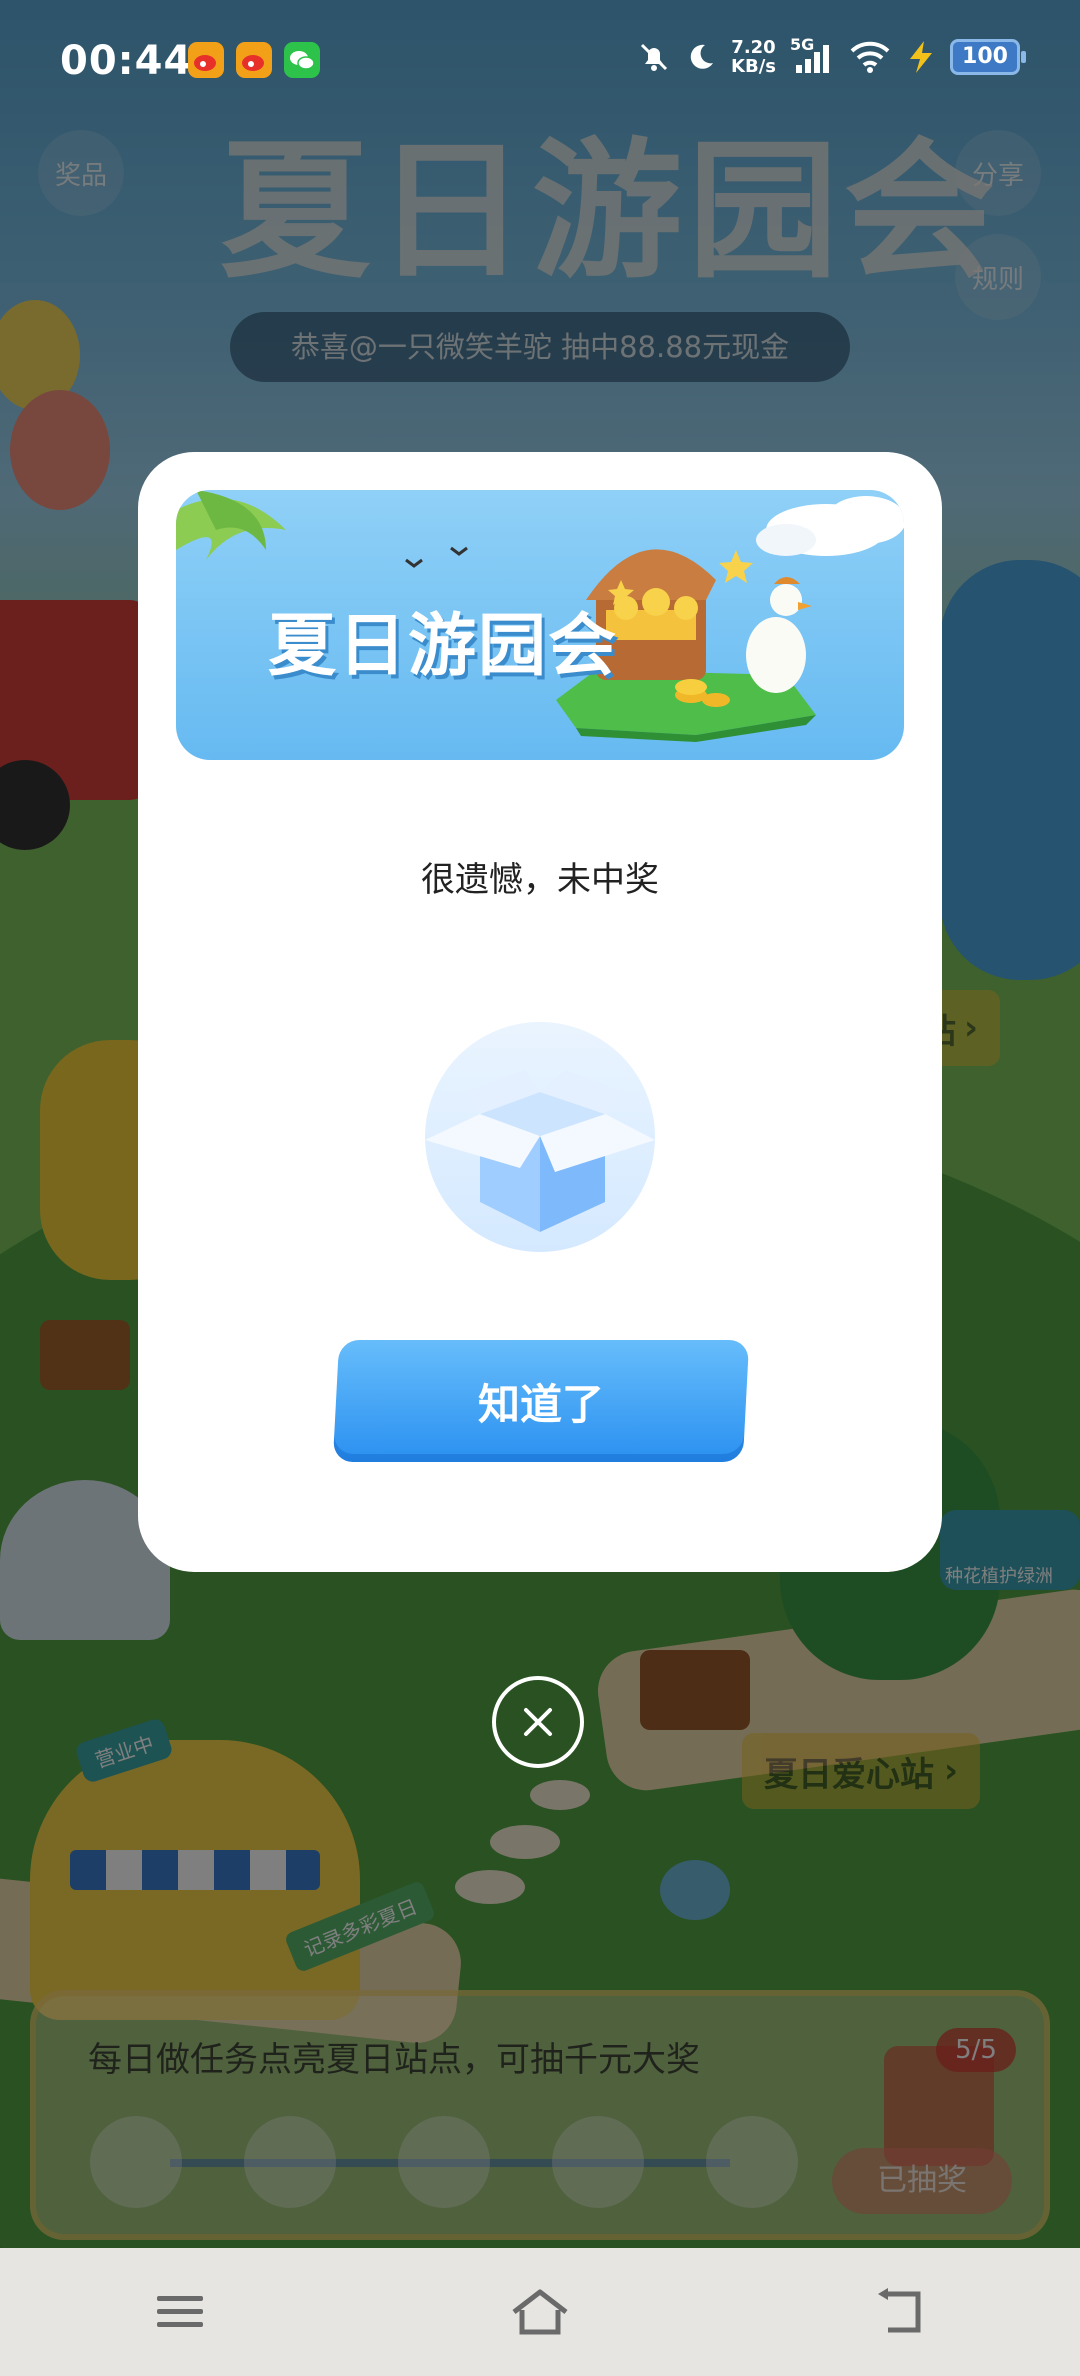 Image resolution: width=1080 pixels, height=2376 pixels. I want to click on dialog-banner: 夏日游园会, so click(540, 625).